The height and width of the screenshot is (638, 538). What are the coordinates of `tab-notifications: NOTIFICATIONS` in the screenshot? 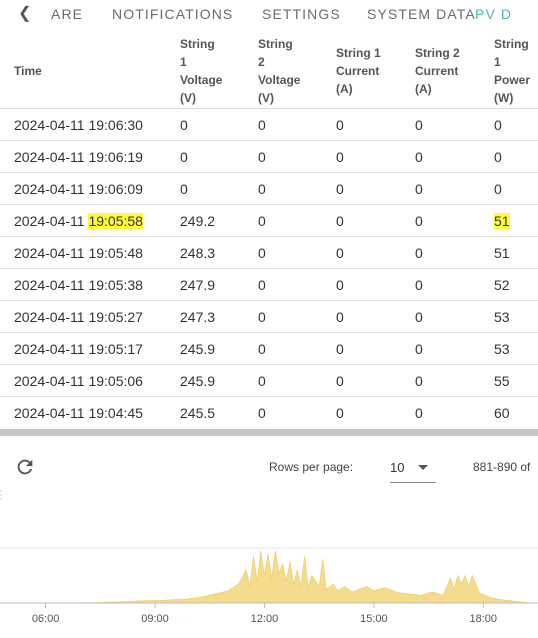 It's located at (172, 14).